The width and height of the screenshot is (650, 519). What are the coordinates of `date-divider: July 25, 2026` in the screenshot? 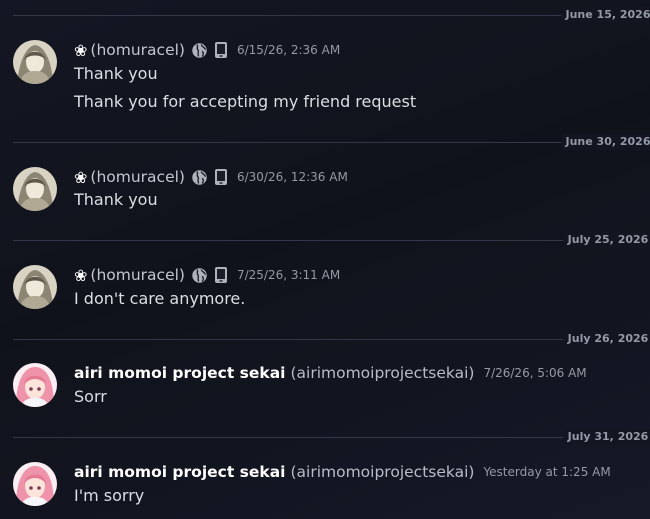 It's located at (331, 240).